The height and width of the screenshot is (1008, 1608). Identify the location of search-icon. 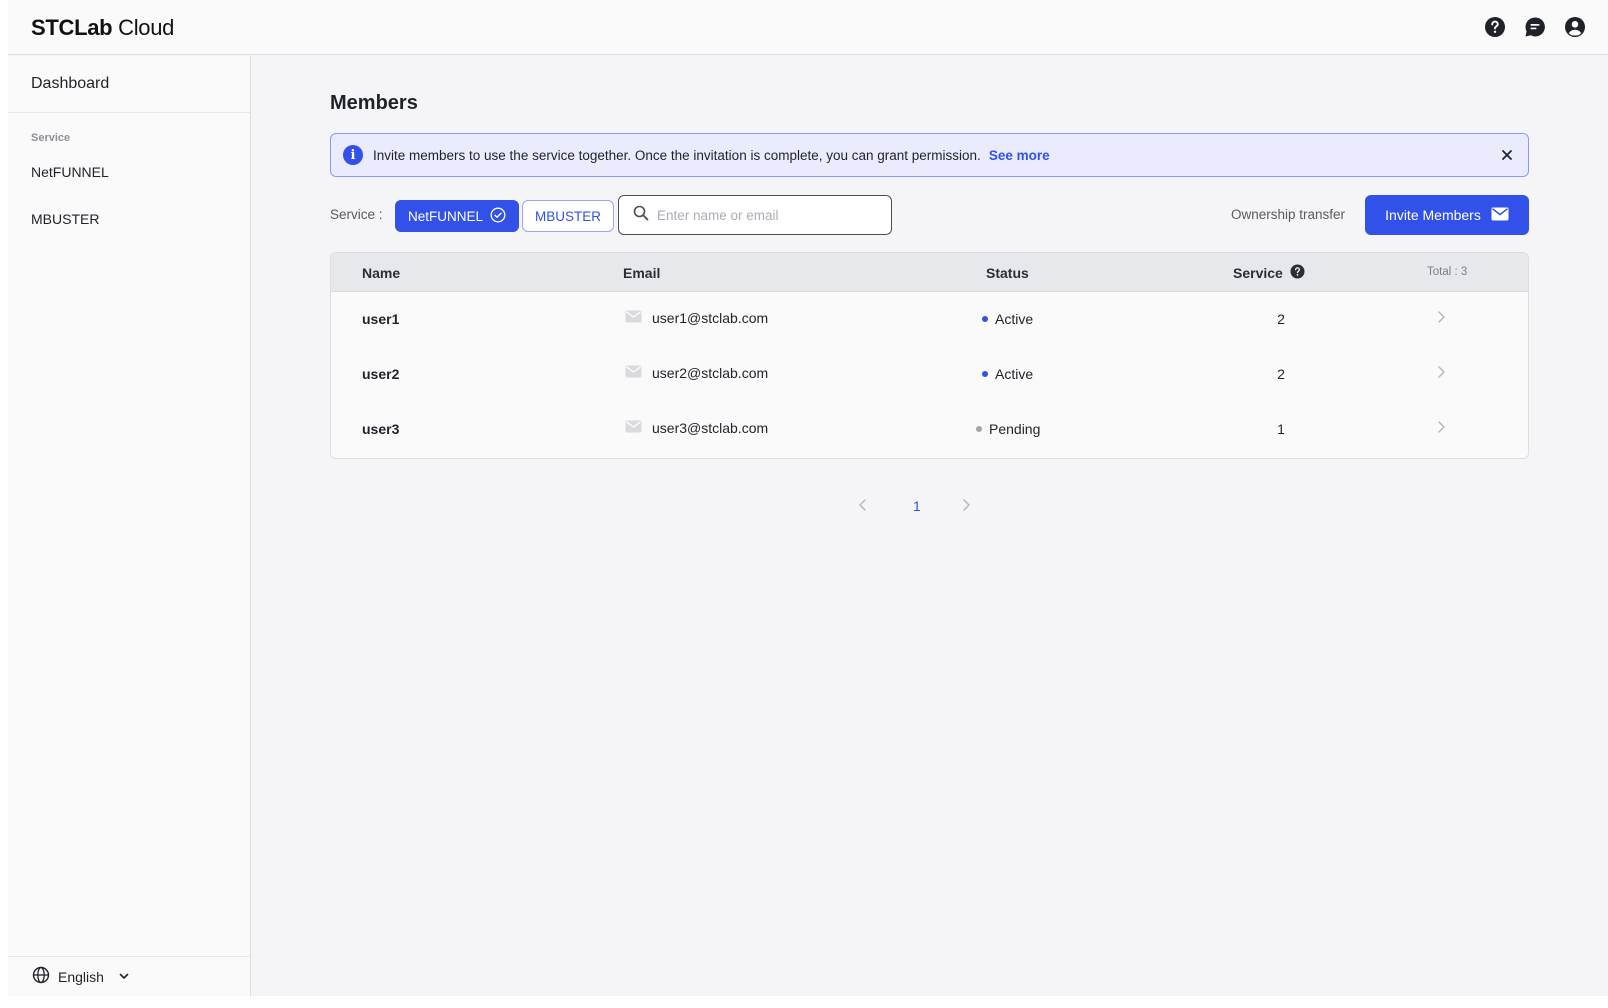
(641, 215).